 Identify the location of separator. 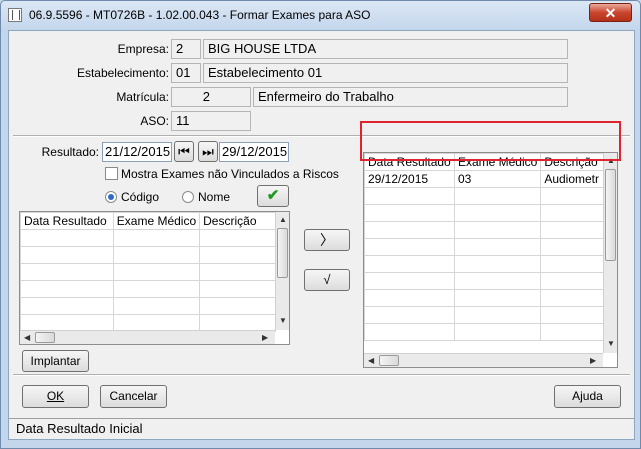
(321, 375).